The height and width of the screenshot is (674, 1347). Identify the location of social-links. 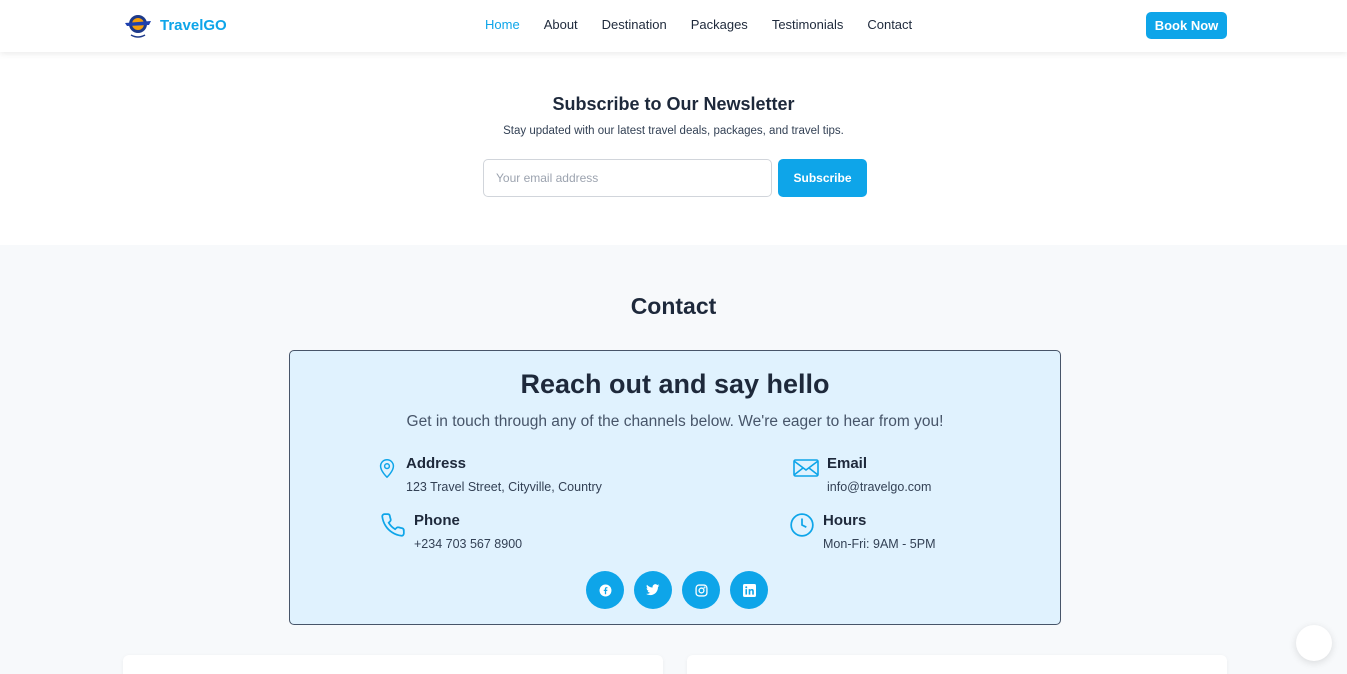
(677, 590).